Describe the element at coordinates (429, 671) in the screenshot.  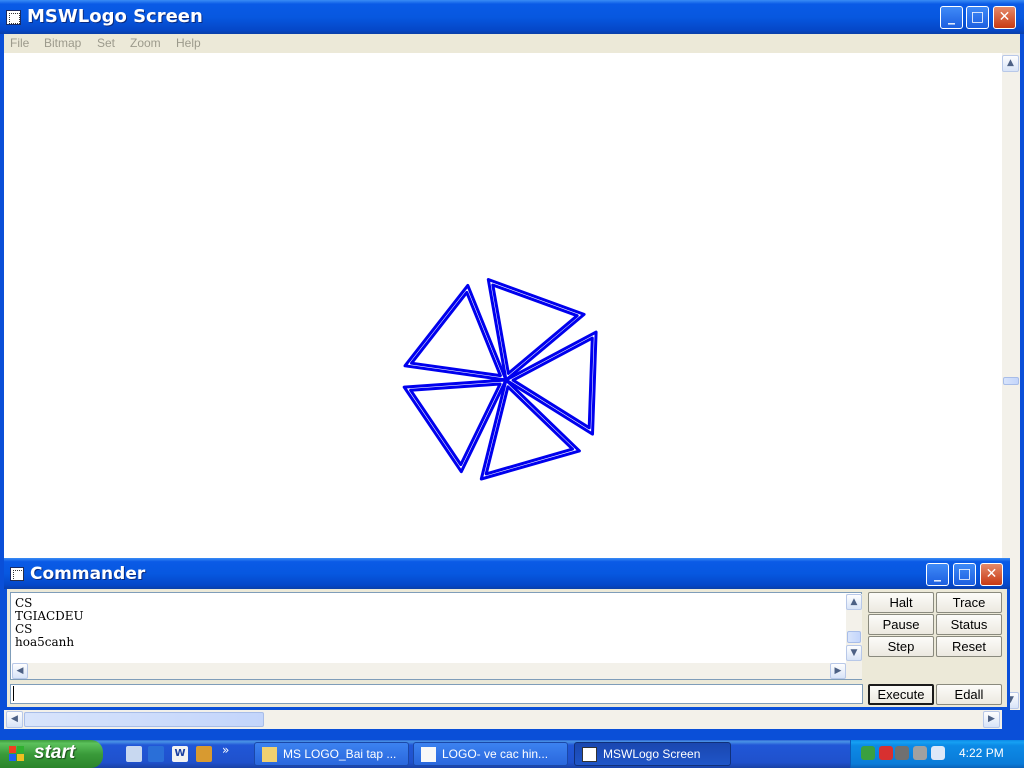
I see `history-horizontal-scrollbar: ◀ ▶` at that location.